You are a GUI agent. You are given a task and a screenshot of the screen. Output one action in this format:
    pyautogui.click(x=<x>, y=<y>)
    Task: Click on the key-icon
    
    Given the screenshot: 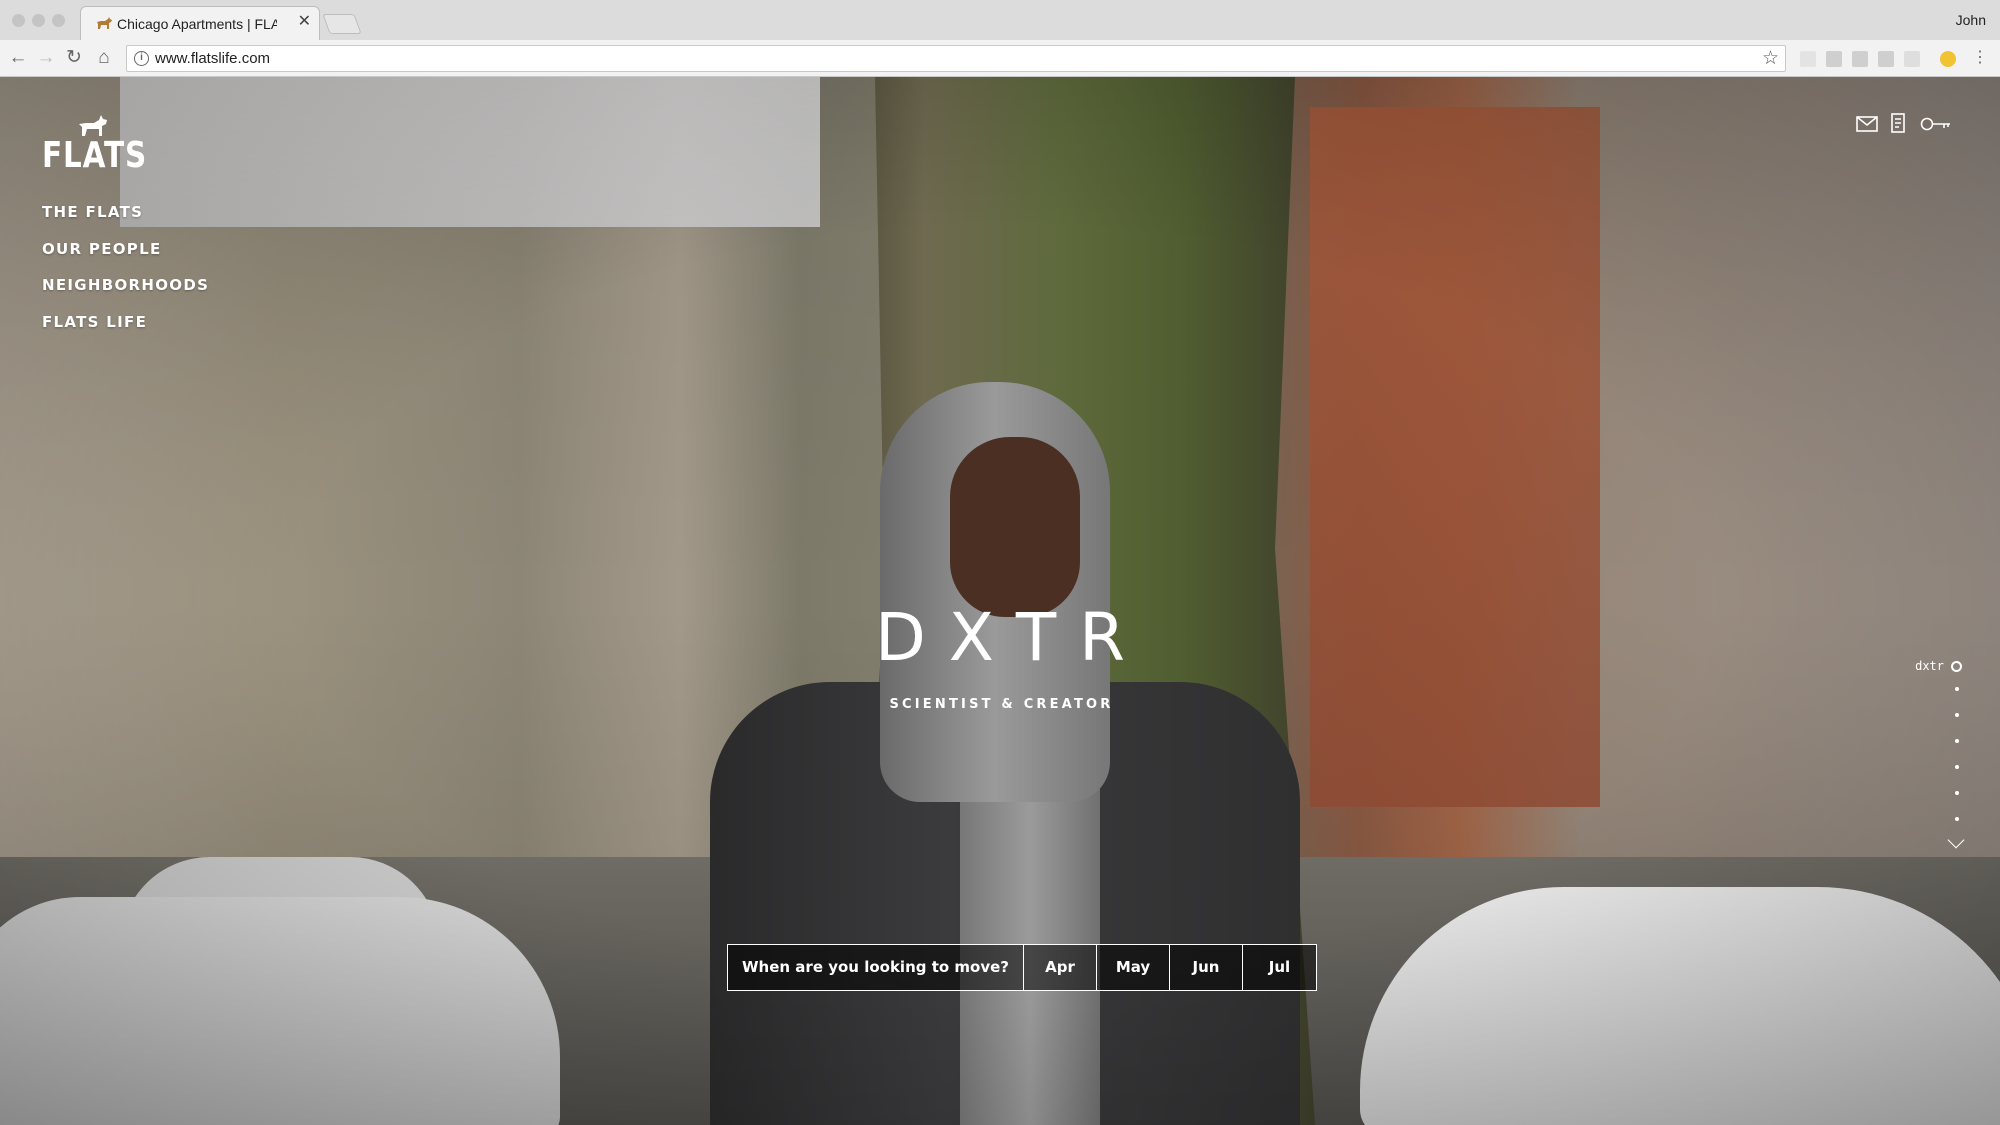 What is the action you would take?
    pyautogui.click(x=1936, y=124)
    